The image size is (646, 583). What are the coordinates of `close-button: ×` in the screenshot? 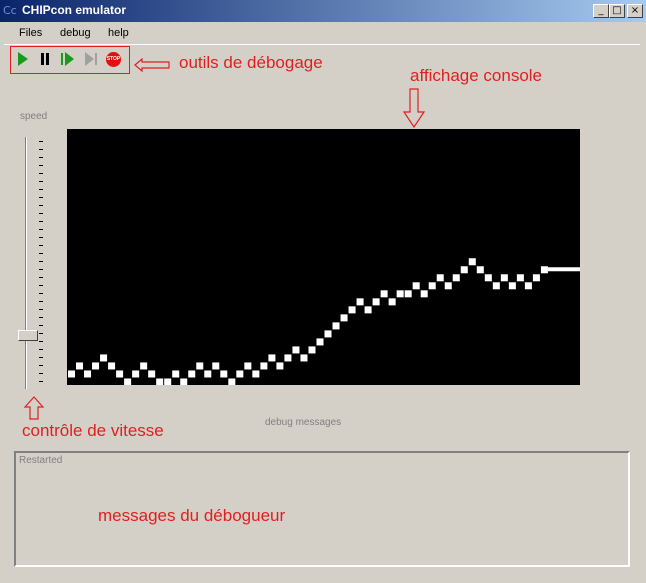 It's located at (635, 11).